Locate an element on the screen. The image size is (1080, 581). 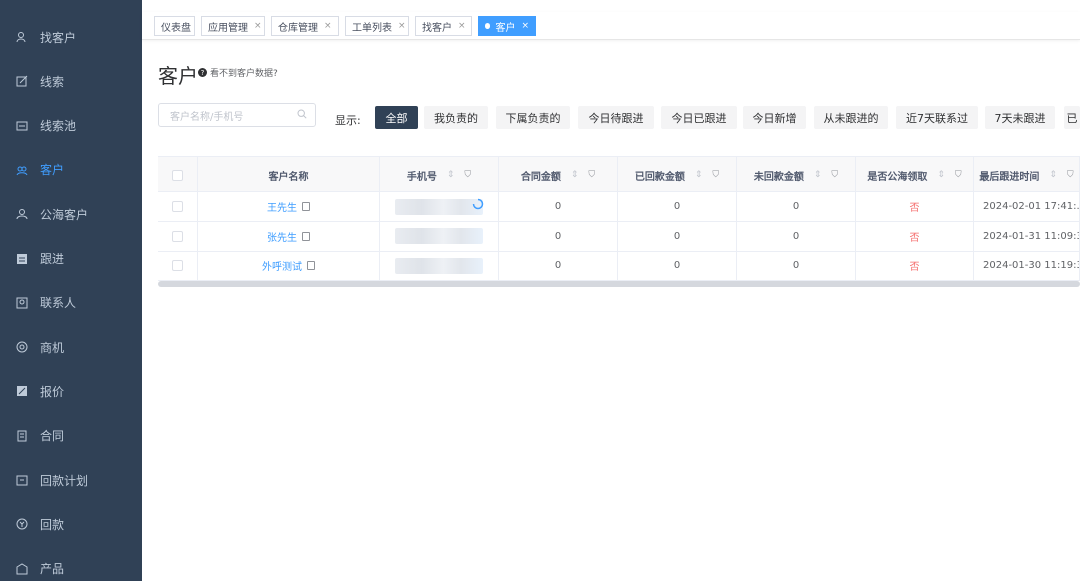
tab-label: 客户 is located at coordinates (505, 28).